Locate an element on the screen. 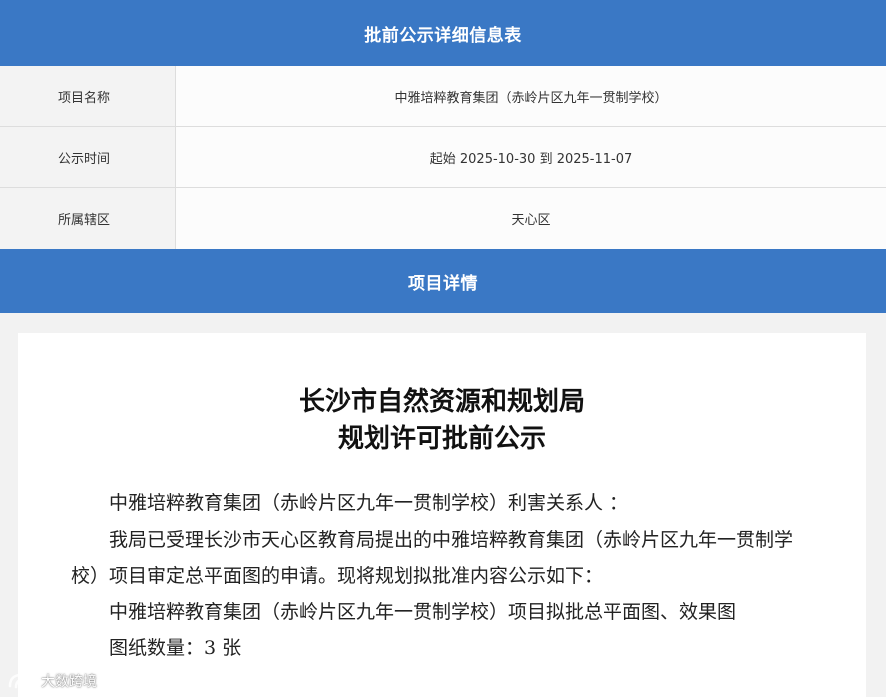  watermark: 大数跨境 is located at coordinates (51, 681).